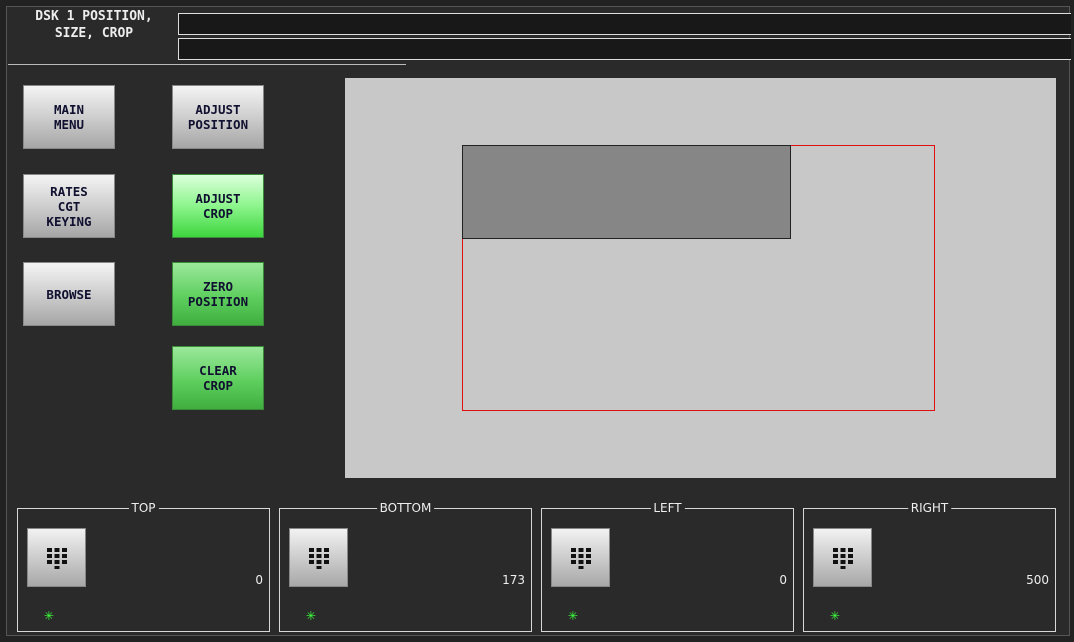  Describe the element at coordinates (929, 508) in the screenshot. I see `panel-label-right: RIGHT` at that location.